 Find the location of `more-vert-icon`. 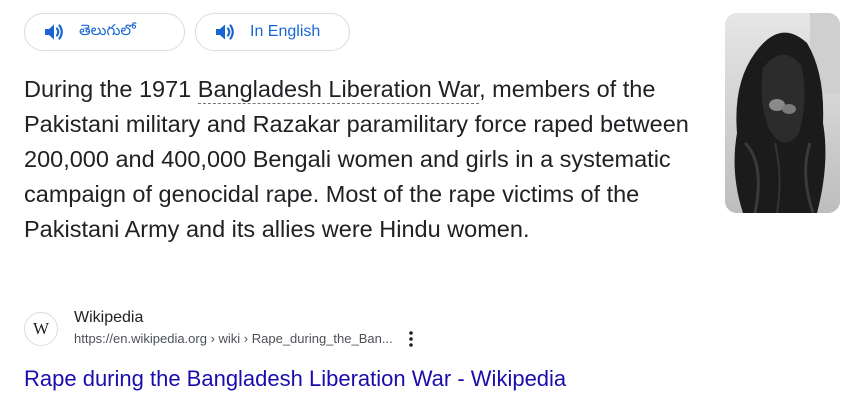

more-vert-icon is located at coordinates (411, 339).